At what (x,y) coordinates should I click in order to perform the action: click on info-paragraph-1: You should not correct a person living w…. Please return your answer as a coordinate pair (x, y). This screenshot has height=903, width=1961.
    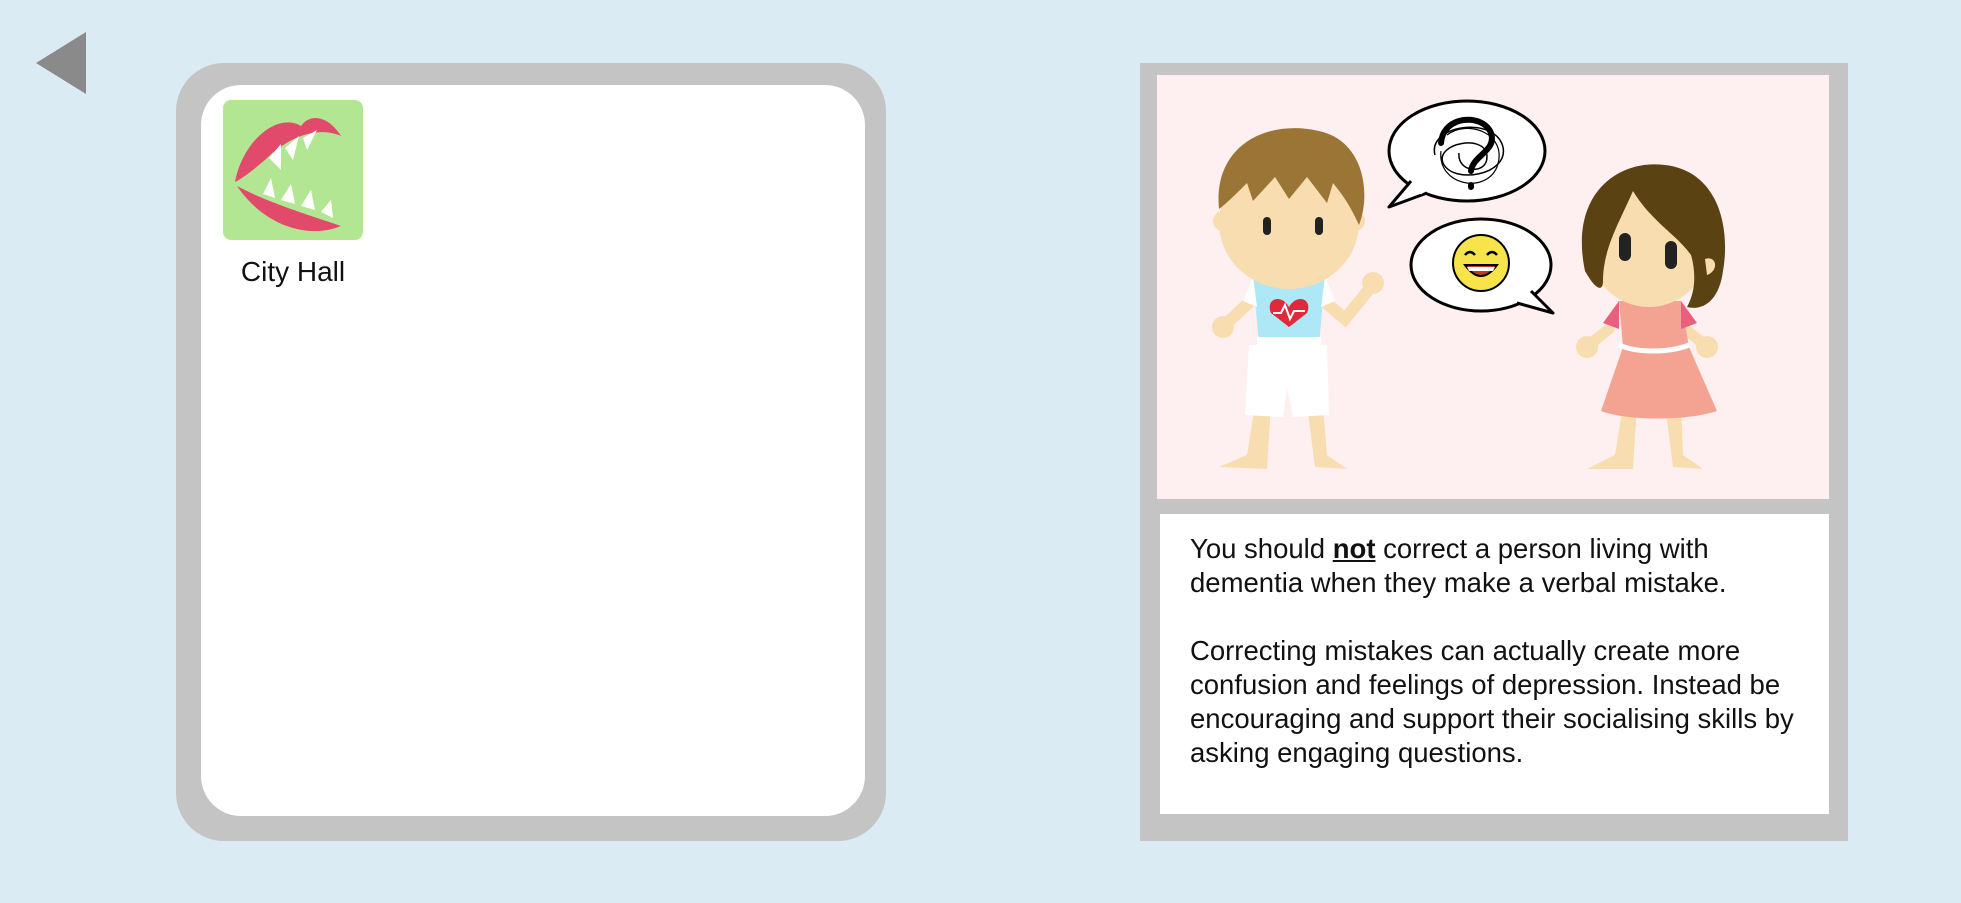
    Looking at the image, I should click on (1494, 566).